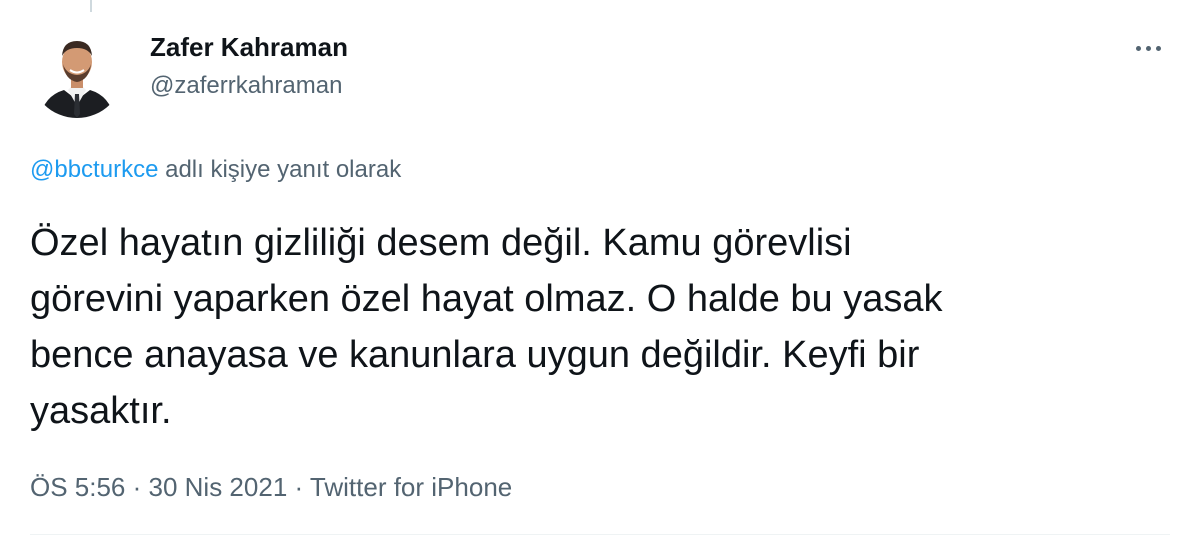  What do you see at coordinates (218, 487) in the screenshot?
I see `tweet-date: 30 Nis 2021` at bounding box center [218, 487].